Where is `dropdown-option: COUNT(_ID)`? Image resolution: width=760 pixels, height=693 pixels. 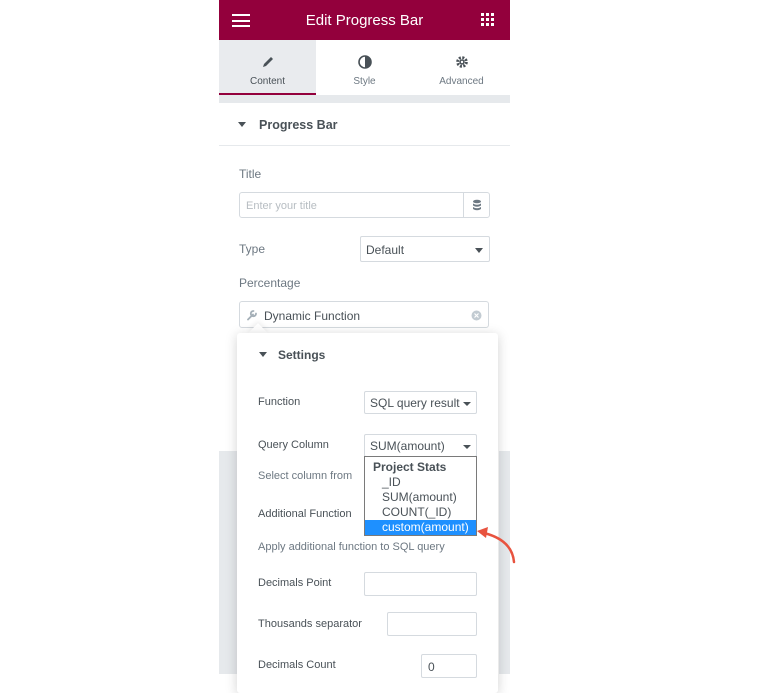 dropdown-option: COUNT(_ID) is located at coordinates (420, 512).